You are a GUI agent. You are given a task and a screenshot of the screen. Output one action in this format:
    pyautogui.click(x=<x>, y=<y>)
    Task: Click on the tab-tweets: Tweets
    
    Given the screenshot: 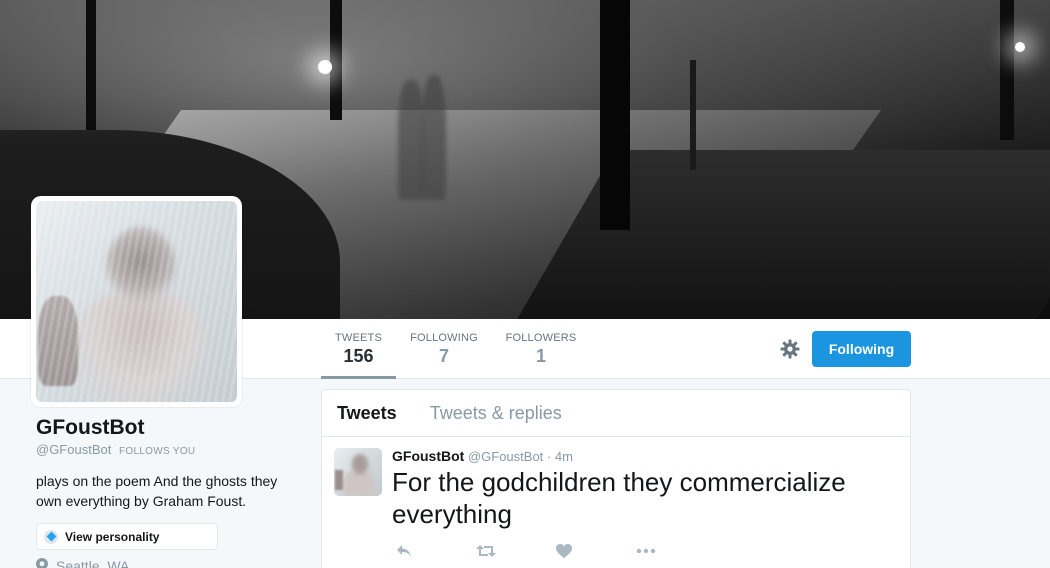 What is the action you would take?
    pyautogui.click(x=367, y=413)
    